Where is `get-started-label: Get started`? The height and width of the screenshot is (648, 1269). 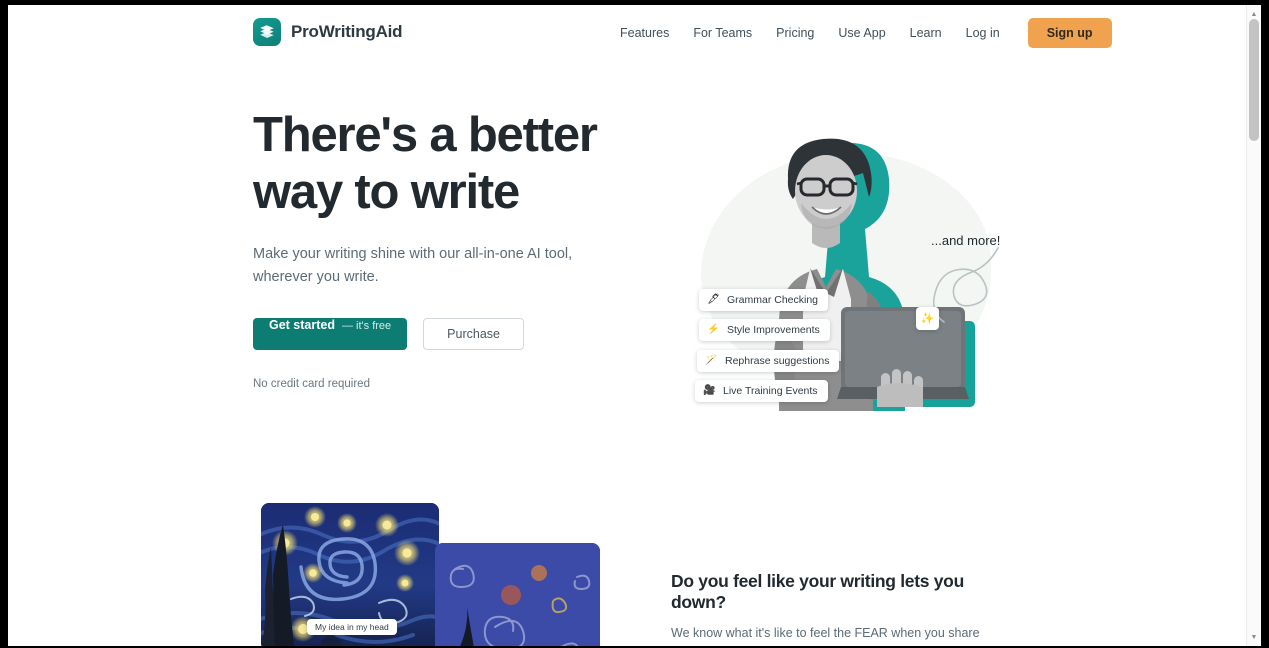
get-started-label: Get started is located at coordinates (302, 325).